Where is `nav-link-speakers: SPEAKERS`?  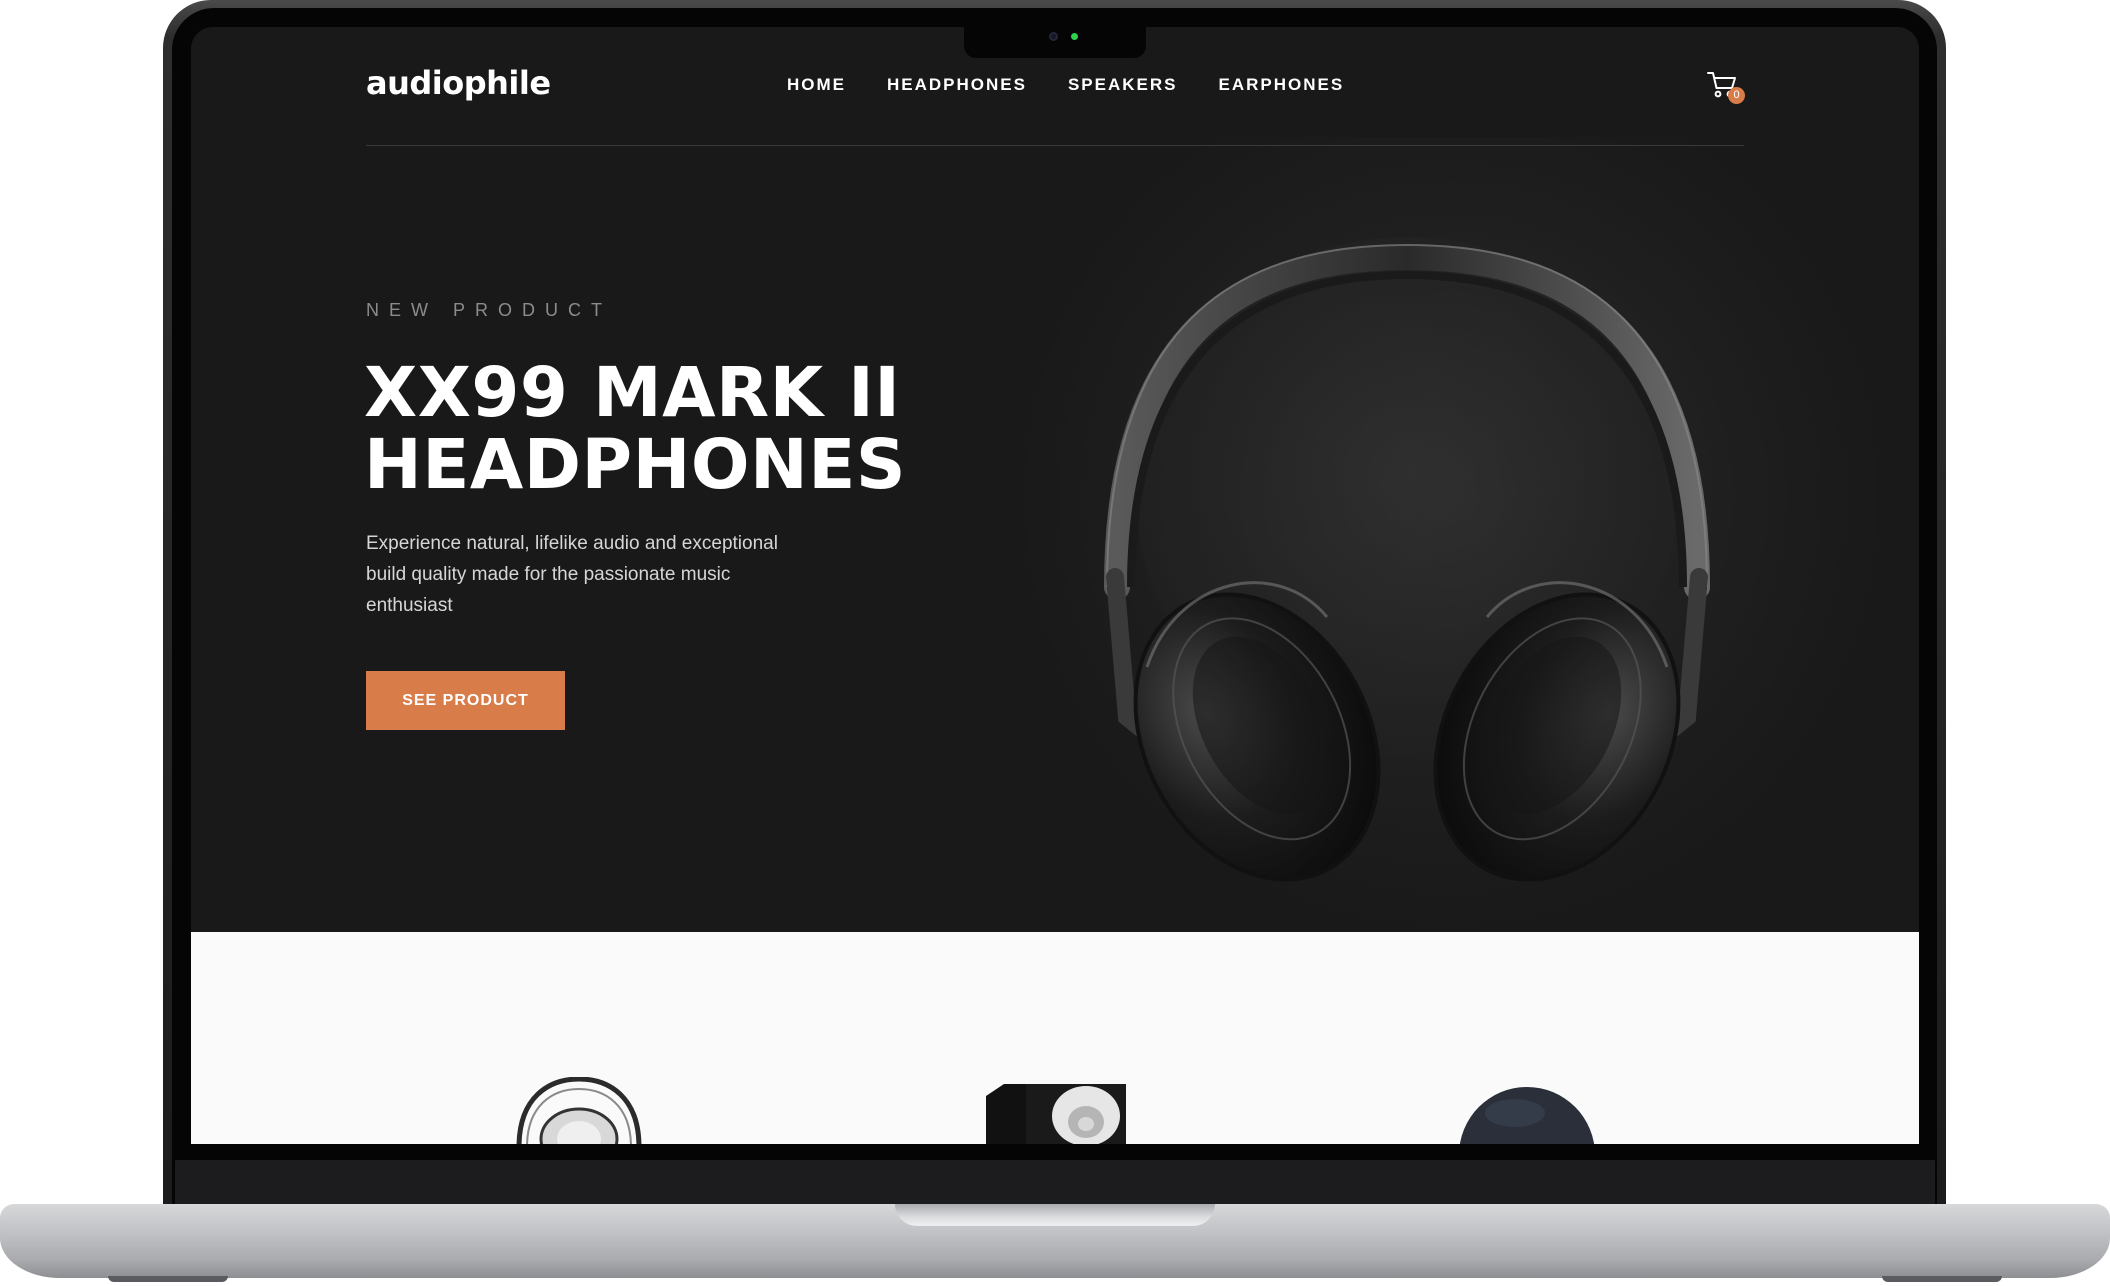
nav-link-speakers: SPEAKERS is located at coordinates (1123, 85).